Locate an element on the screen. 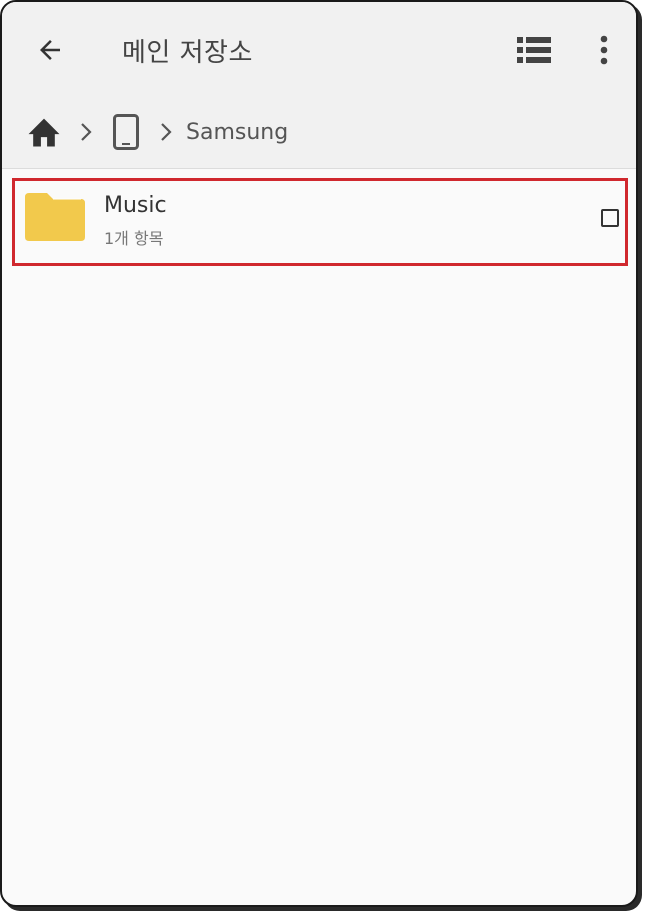 Image resolution: width=646 pixels, height=915 pixels. view-toggle-button is located at coordinates (534, 50).